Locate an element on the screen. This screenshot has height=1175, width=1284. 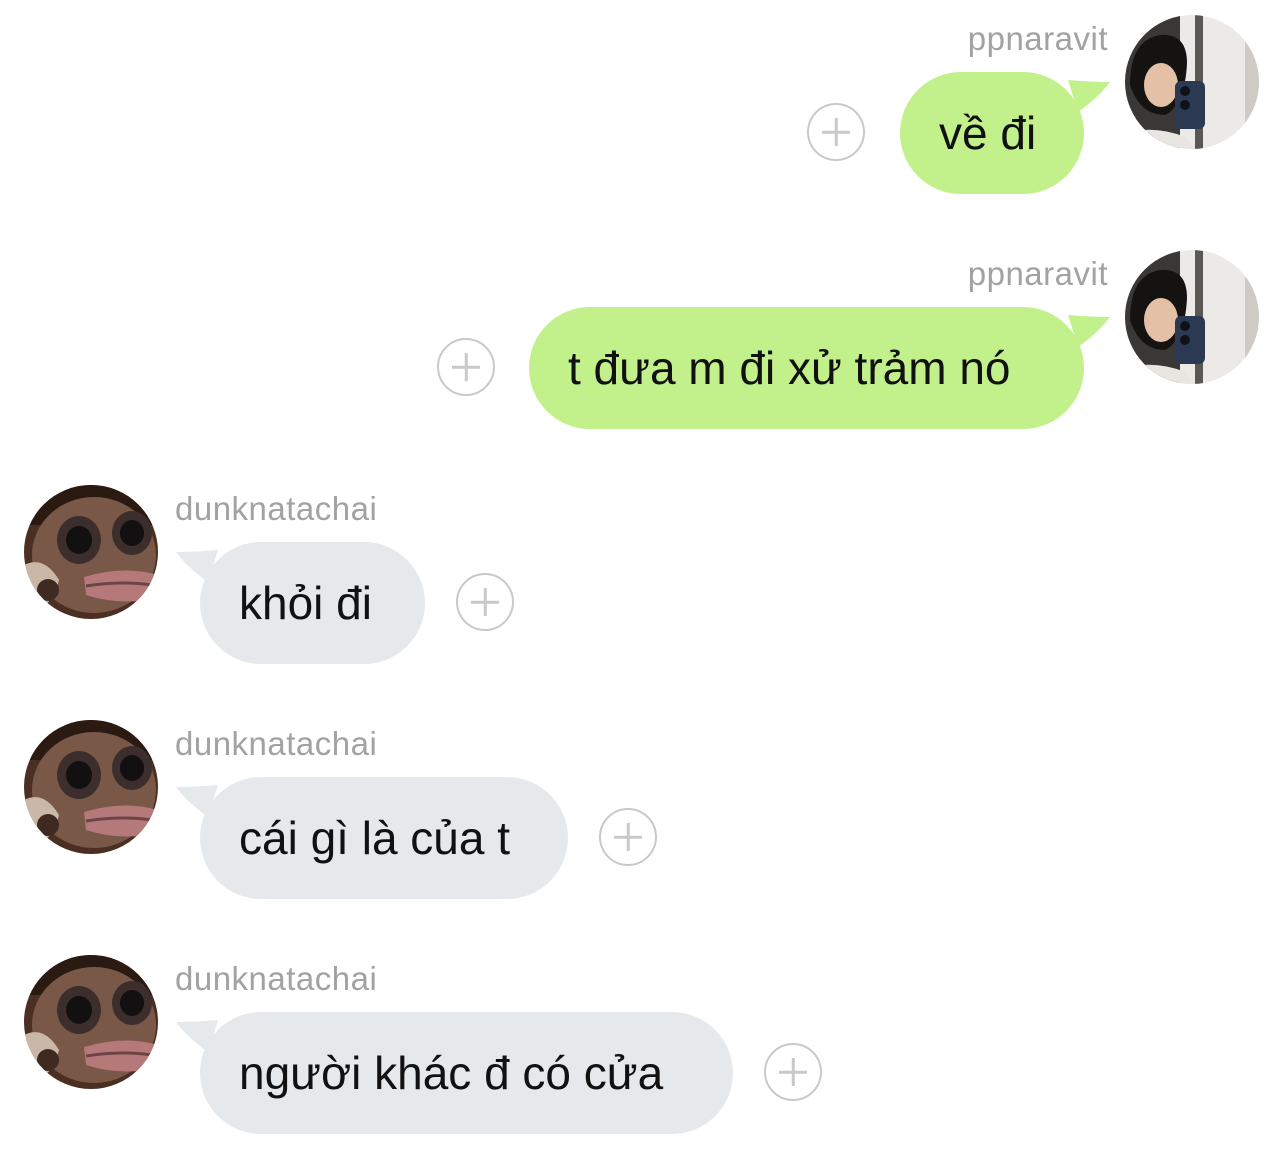
message-bubble: t đưa m đi xử trảm nó is located at coordinates (806, 368).